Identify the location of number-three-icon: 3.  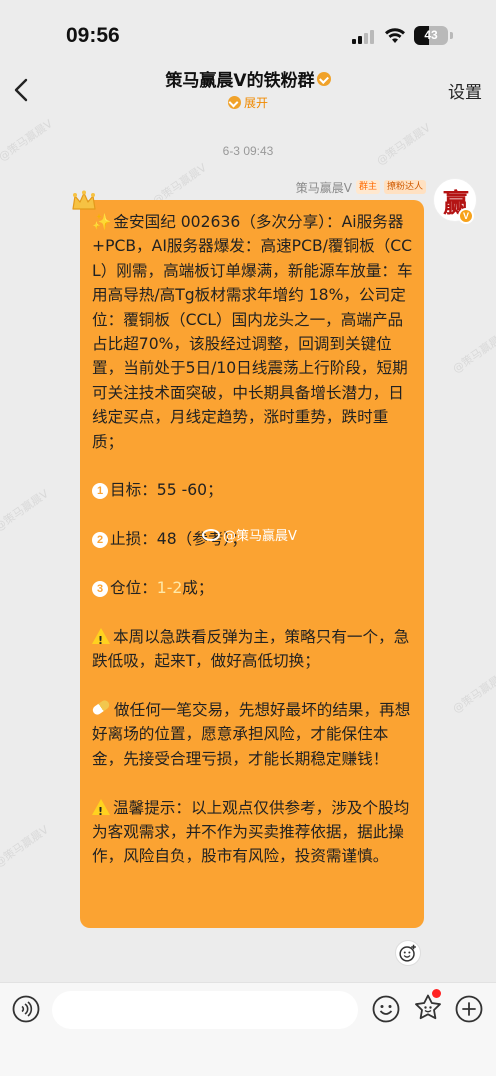
(100, 589).